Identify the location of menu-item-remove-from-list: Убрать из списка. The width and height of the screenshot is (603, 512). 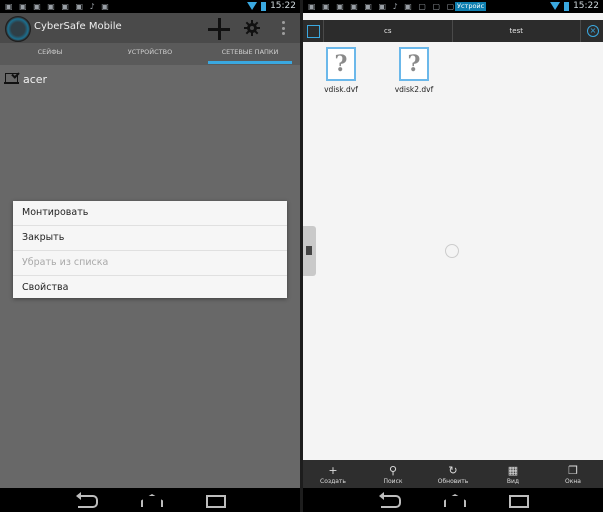
(150, 263).